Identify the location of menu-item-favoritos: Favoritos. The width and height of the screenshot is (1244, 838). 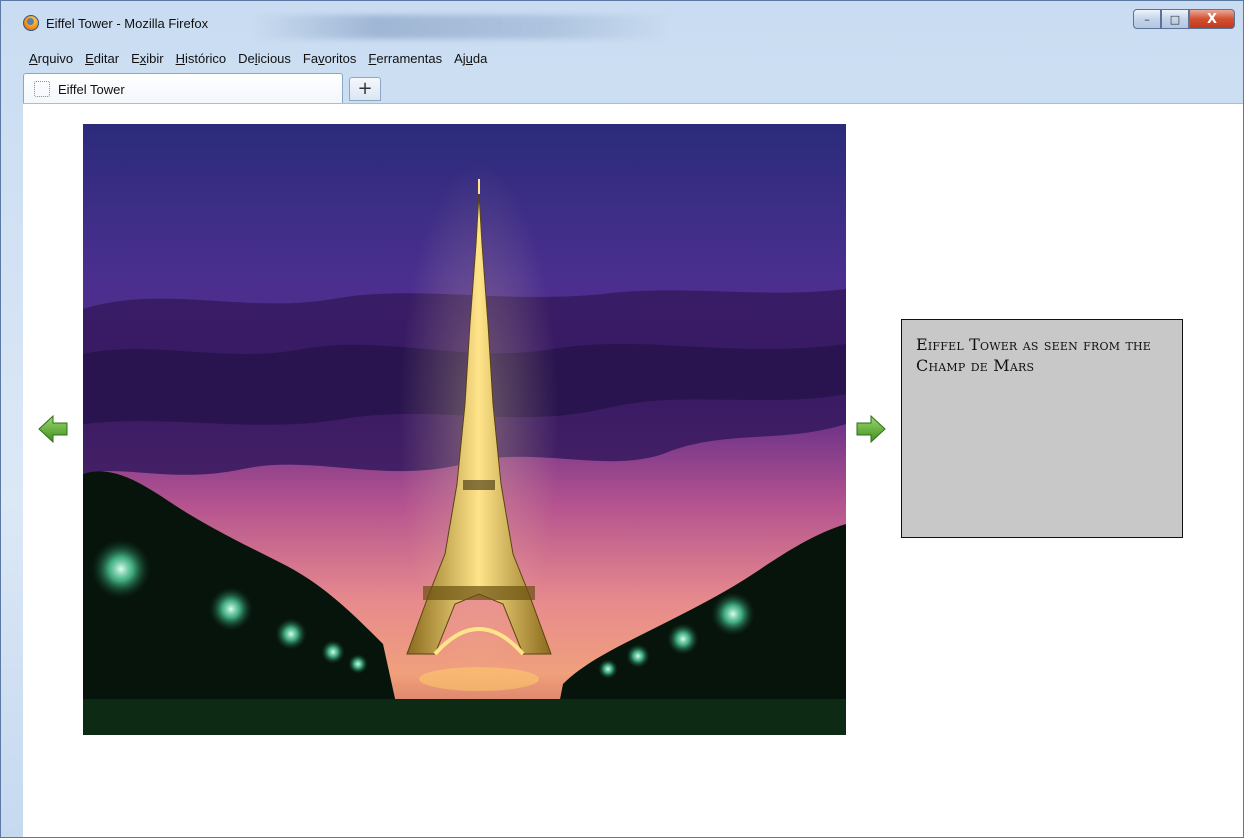
(329, 59).